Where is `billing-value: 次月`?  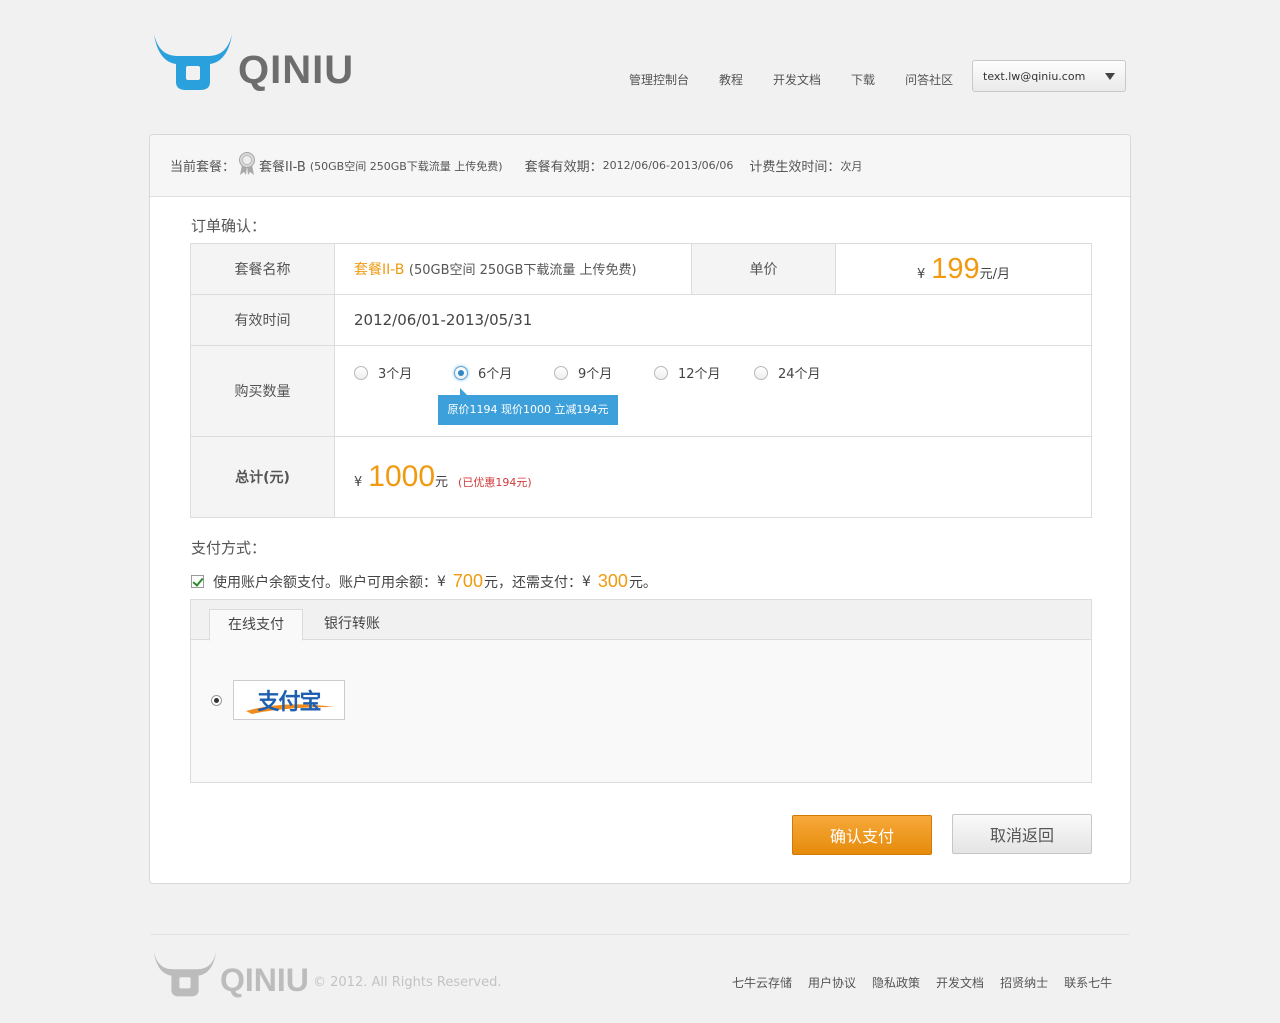 billing-value: 次月 is located at coordinates (851, 166).